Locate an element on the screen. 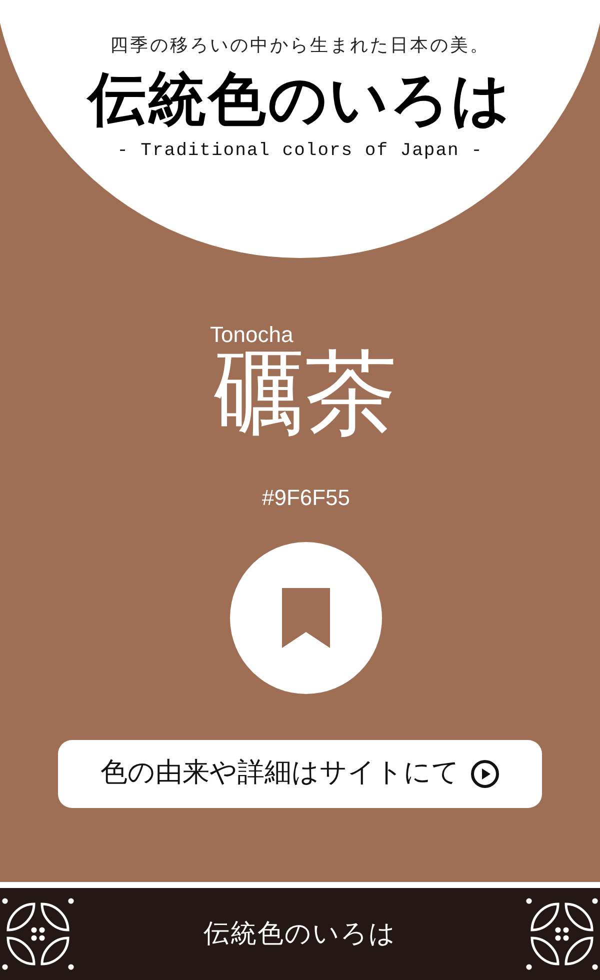 Image resolution: width=600 pixels, height=980 pixels. subtitle: - Traditional colors of Japan - is located at coordinates (300, 151).